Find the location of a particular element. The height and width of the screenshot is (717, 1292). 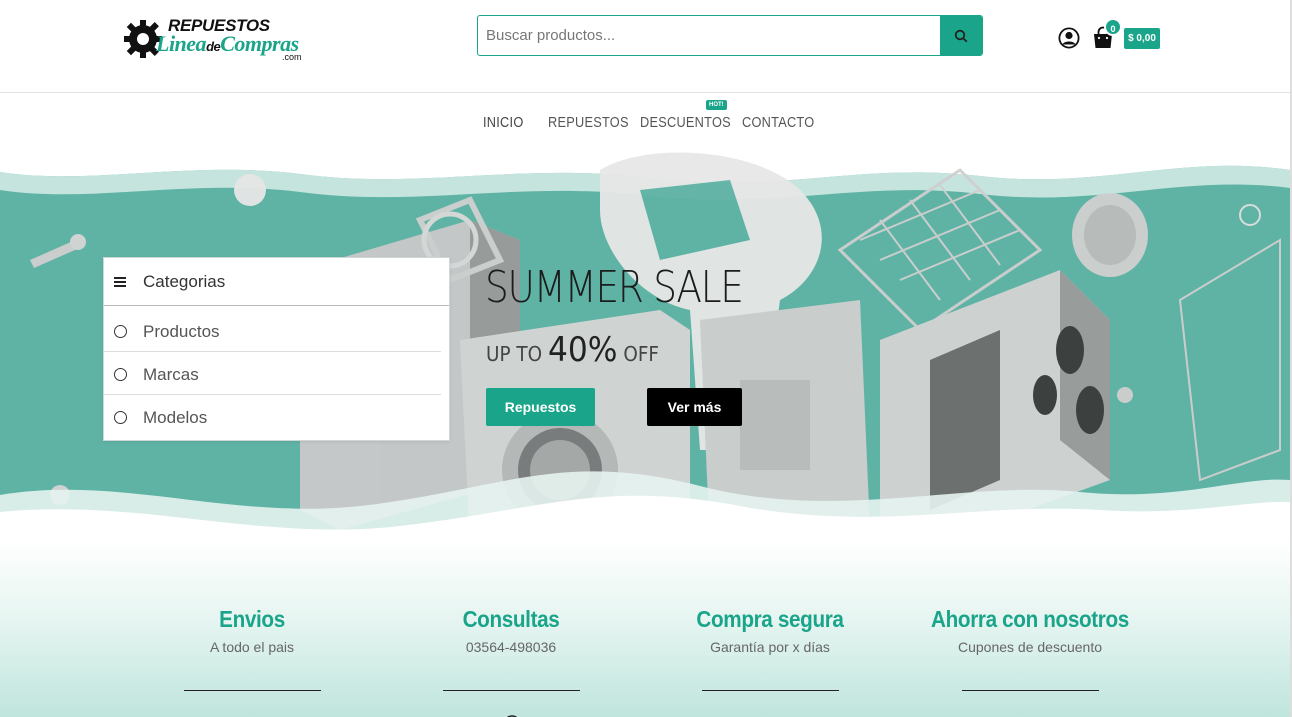

feature-compra-segura: Compra segura Garantía por x días is located at coordinates (770, 648).